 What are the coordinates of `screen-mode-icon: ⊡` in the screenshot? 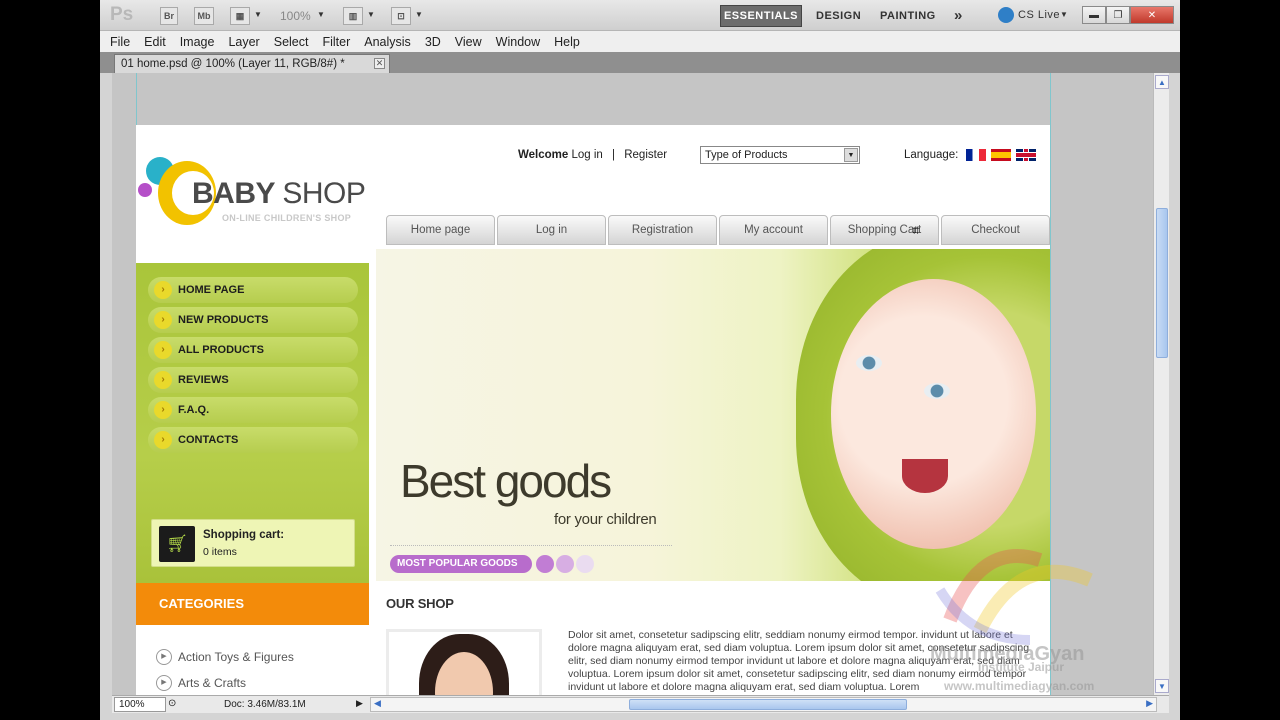 It's located at (401, 15).